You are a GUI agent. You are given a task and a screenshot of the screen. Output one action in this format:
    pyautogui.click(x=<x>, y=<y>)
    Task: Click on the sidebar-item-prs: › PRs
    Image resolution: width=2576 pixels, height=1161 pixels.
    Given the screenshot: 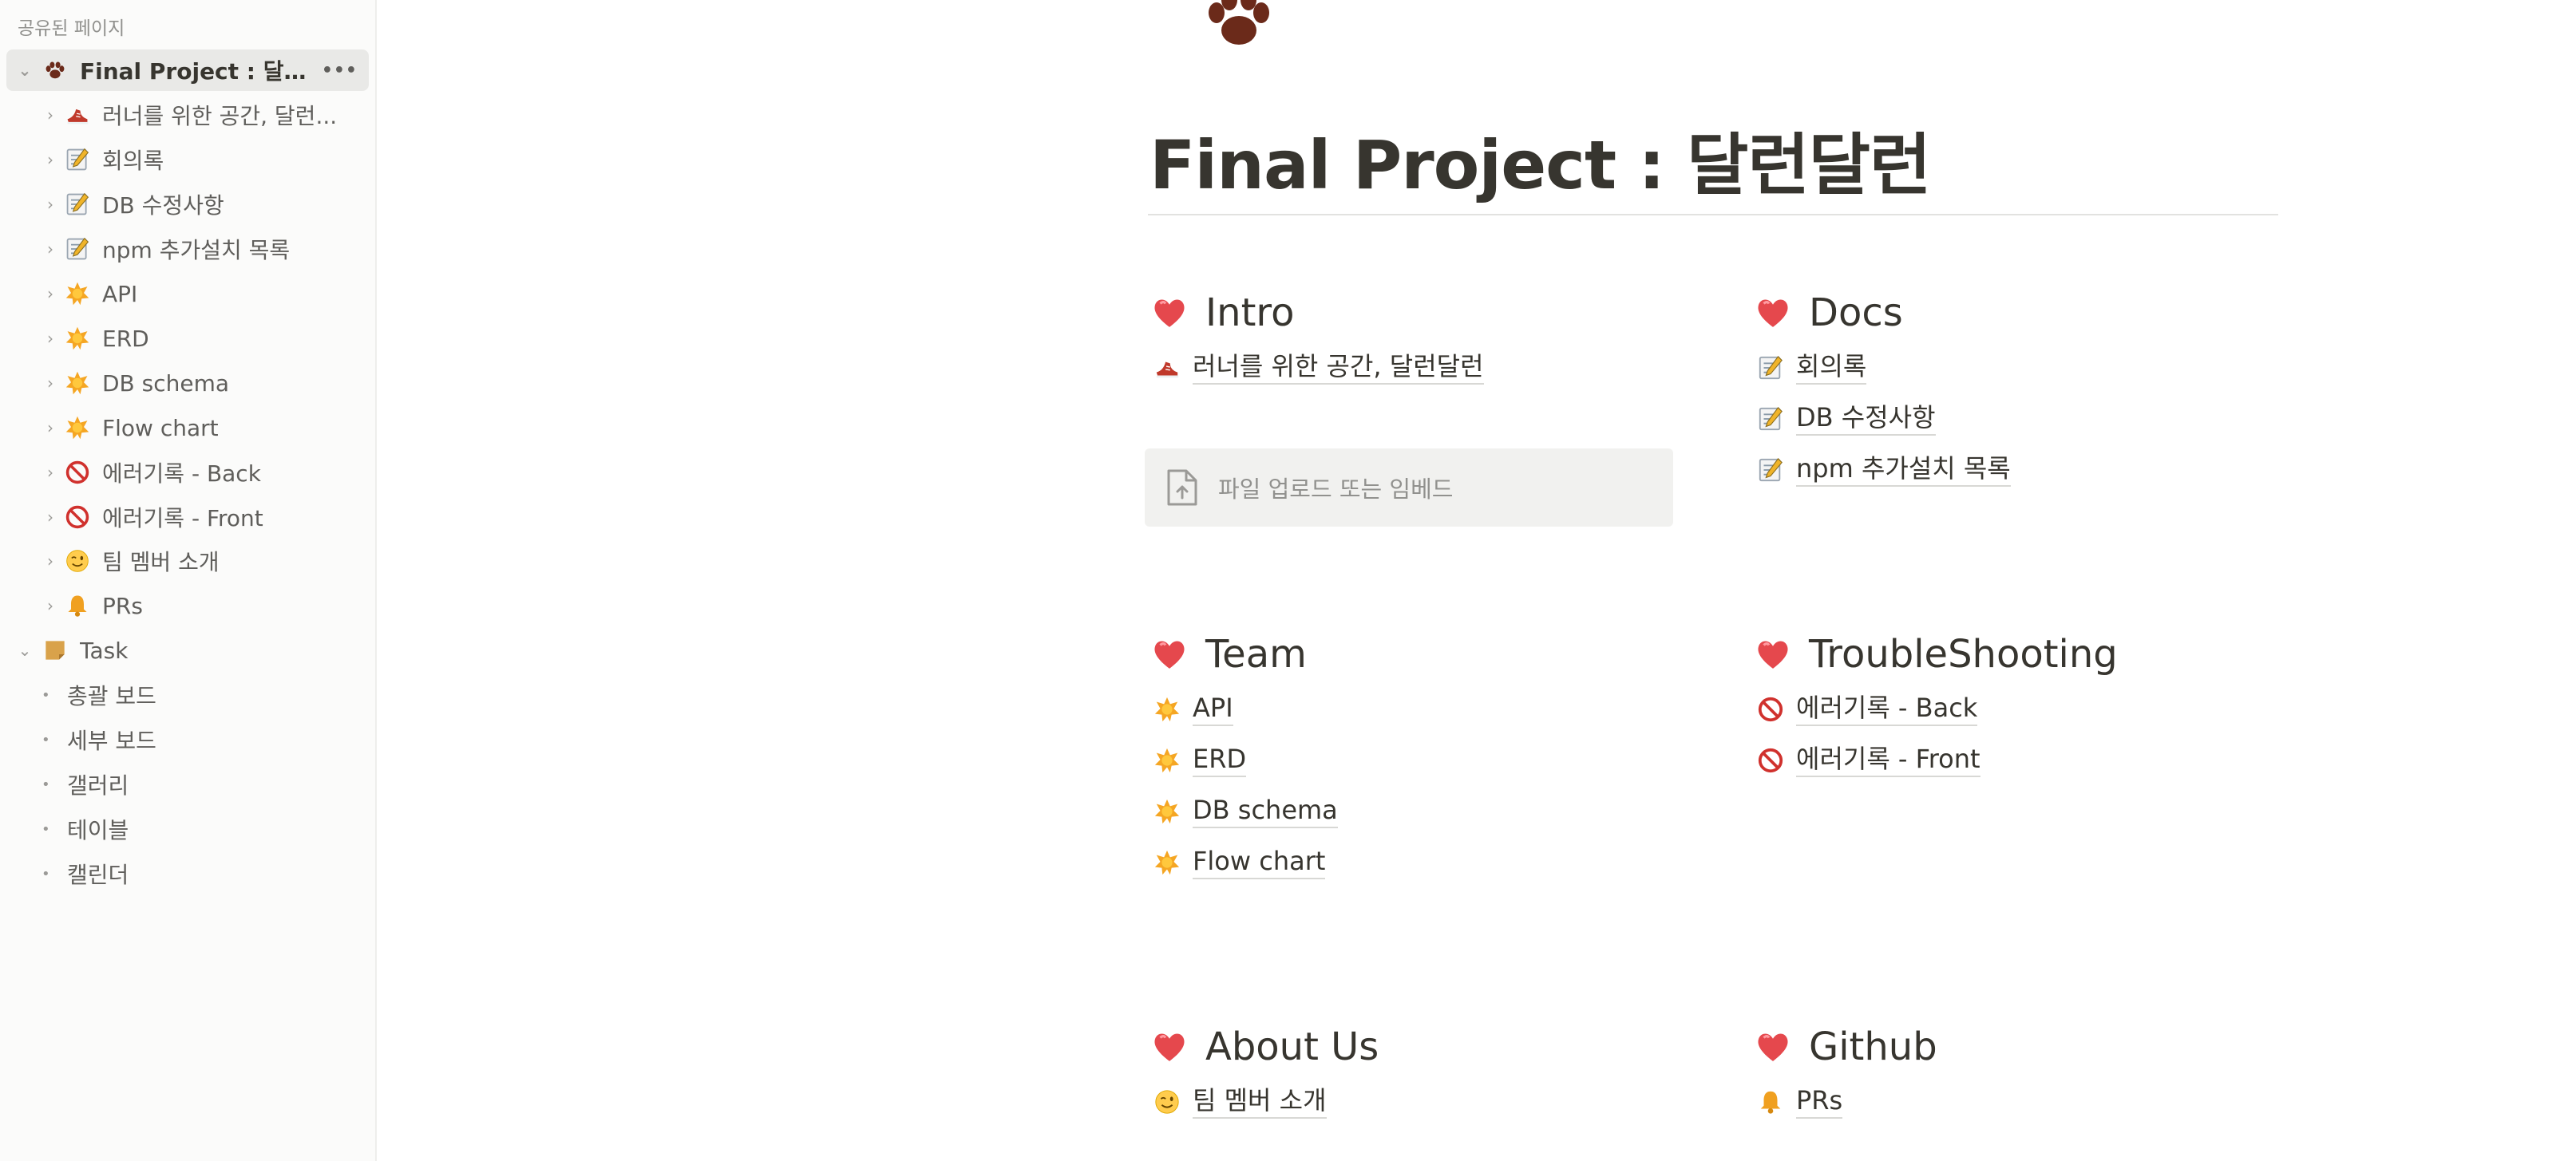 What is the action you would take?
    pyautogui.click(x=187, y=605)
    